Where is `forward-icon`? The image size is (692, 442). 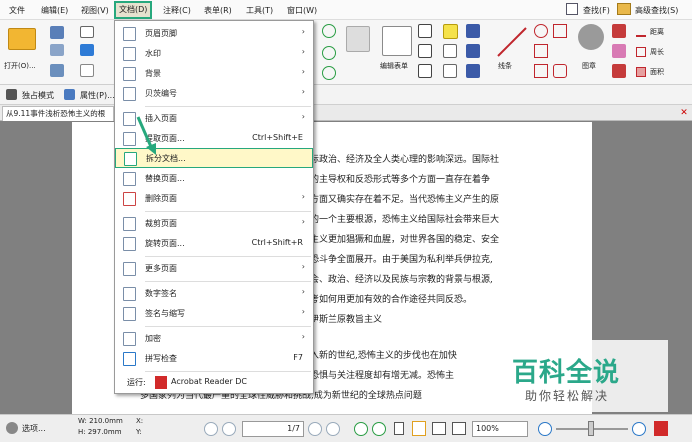 forward-icon is located at coordinates (379, 429).